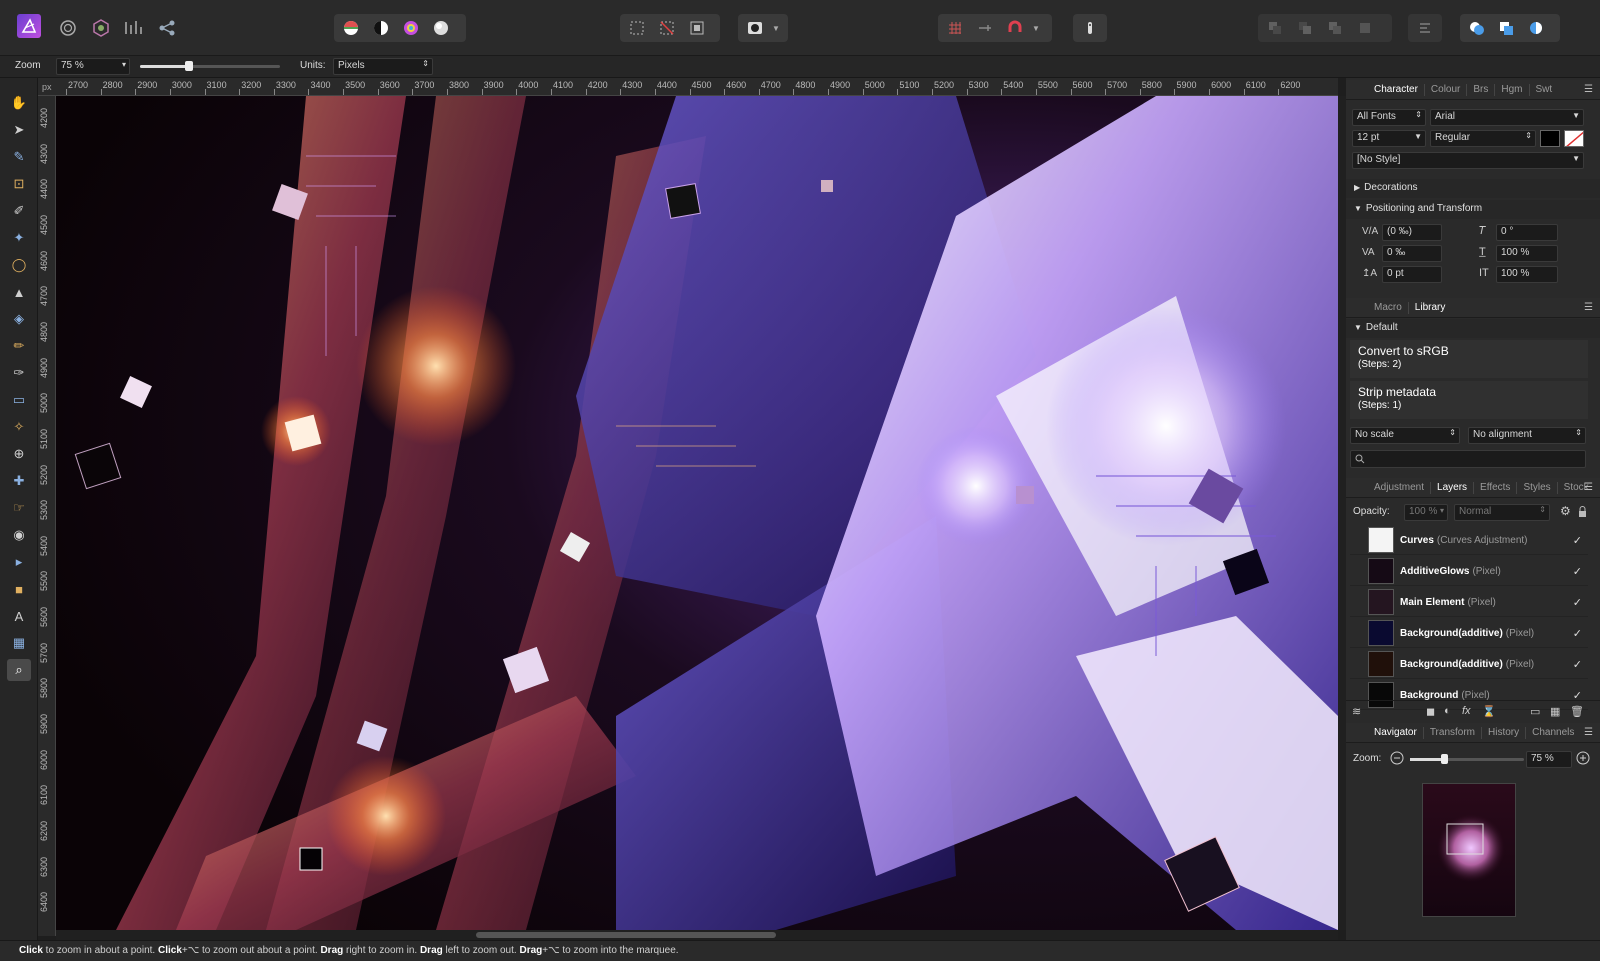 The height and width of the screenshot is (961, 1600). What do you see at coordinates (1469, 540) in the screenshot?
I see `layer-row: Curves (Curves Adjustment) ✓` at bounding box center [1469, 540].